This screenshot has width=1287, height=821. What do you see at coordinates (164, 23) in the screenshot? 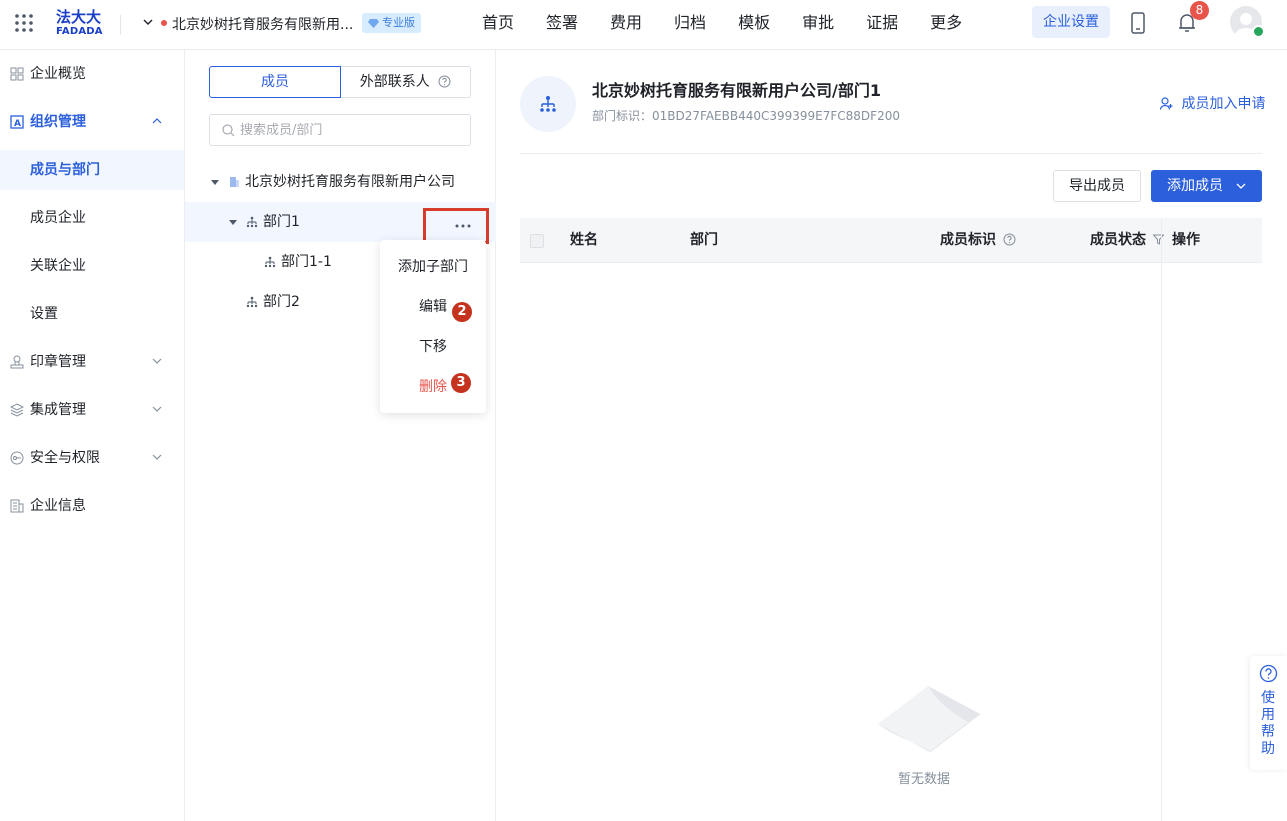
I see `status-dot` at bounding box center [164, 23].